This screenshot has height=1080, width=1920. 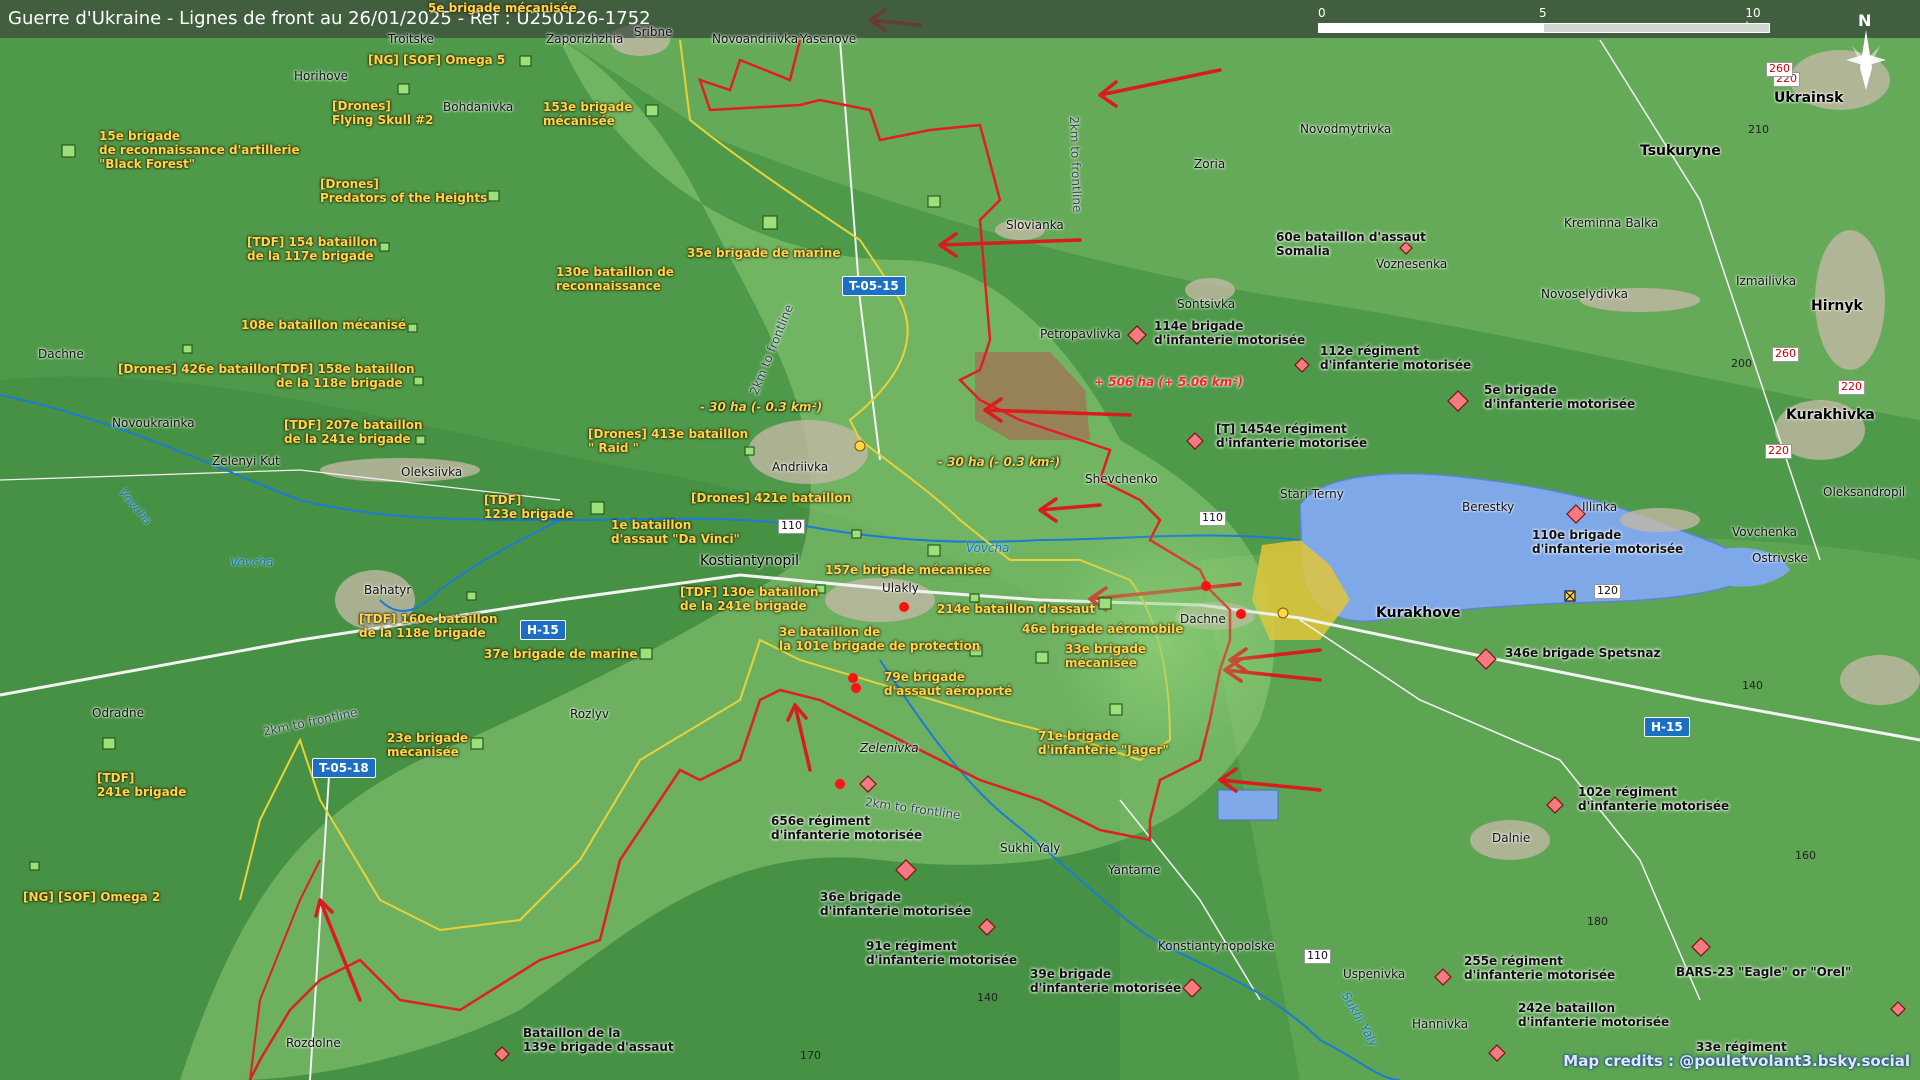 What do you see at coordinates (1230, 333) in the screenshot?
I see `rus-unit-114e: 114e brigade d'infanterie motorisée` at bounding box center [1230, 333].